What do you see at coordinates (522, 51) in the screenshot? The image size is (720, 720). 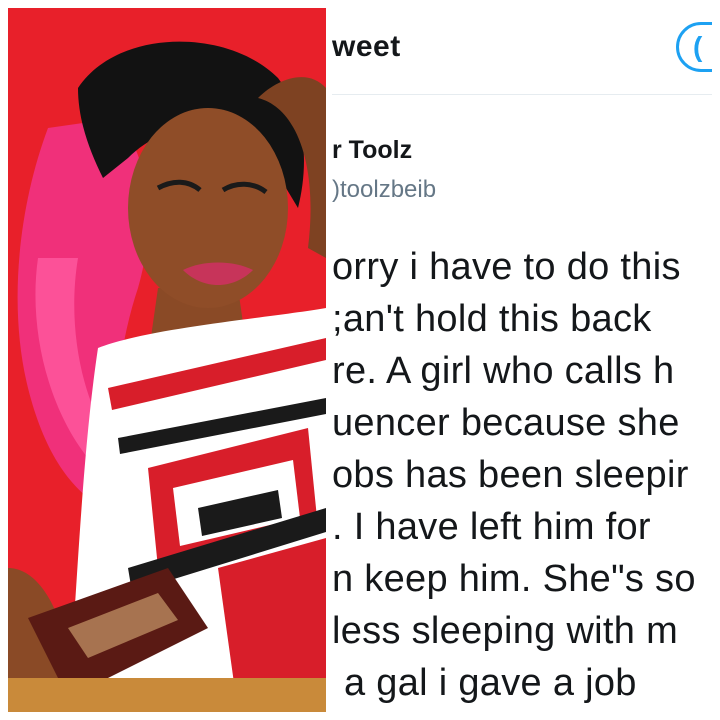 I see `tweet-header: weet (` at bounding box center [522, 51].